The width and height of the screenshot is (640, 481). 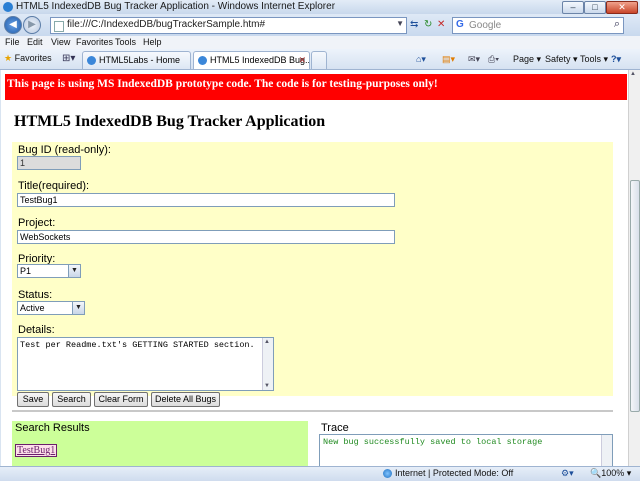 What do you see at coordinates (454, 473) in the screenshot?
I see `security-zone-text: Internet | Protected Mode: Off` at bounding box center [454, 473].